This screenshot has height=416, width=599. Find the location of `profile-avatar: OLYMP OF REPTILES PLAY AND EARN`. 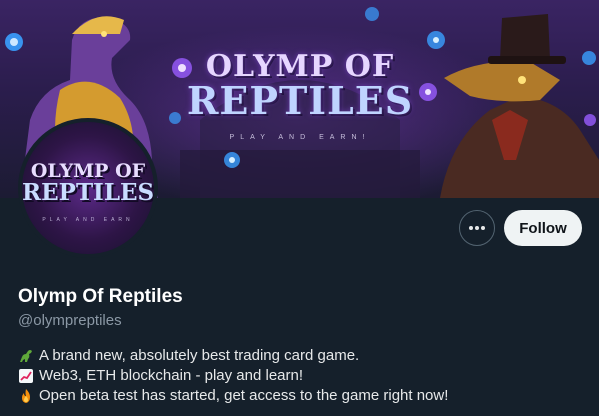

profile-avatar: OLYMP OF REPTILES PLAY AND EARN is located at coordinates (88, 188).